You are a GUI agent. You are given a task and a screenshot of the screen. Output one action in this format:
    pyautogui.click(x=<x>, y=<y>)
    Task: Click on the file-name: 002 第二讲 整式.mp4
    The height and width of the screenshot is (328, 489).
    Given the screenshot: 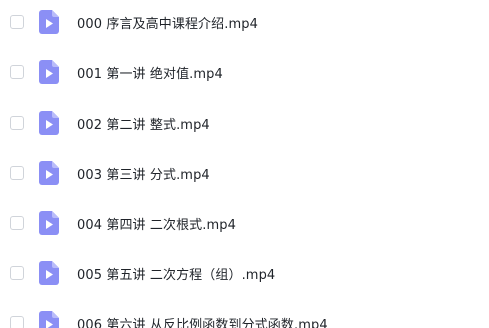 What is the action you would take?
    pyautogui.click(x=143, y=123)
    